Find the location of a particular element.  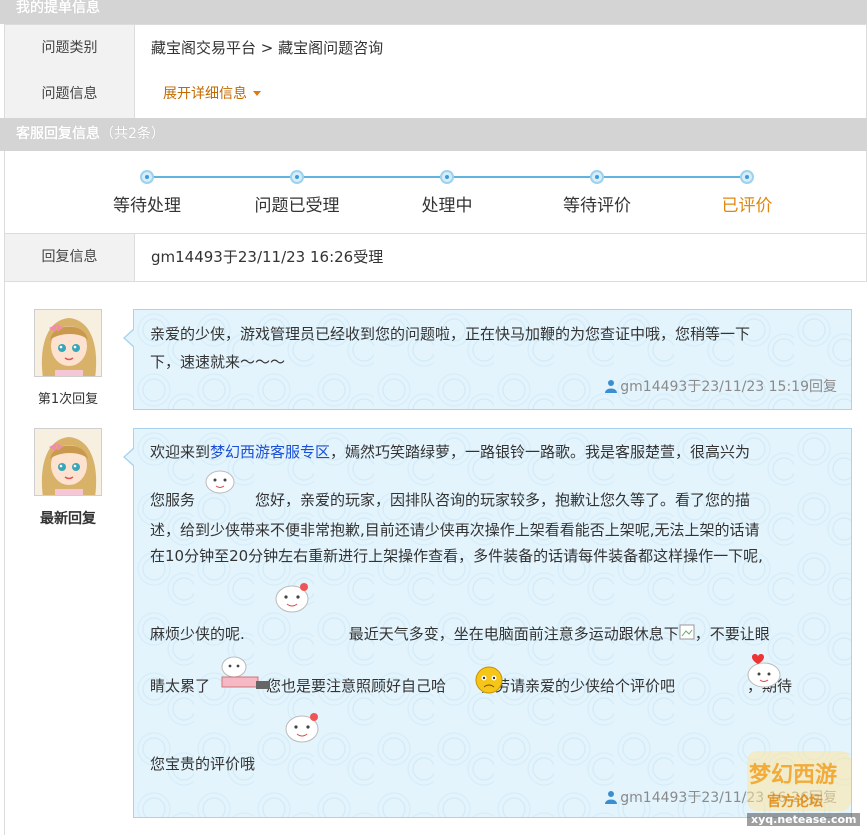

reply-2-para-2: 您服务 您好，亲爱的玩家，因排队咨询的玩家较多，抱歉让您久等了。看了您的描 is located at coordinates (492, 491).